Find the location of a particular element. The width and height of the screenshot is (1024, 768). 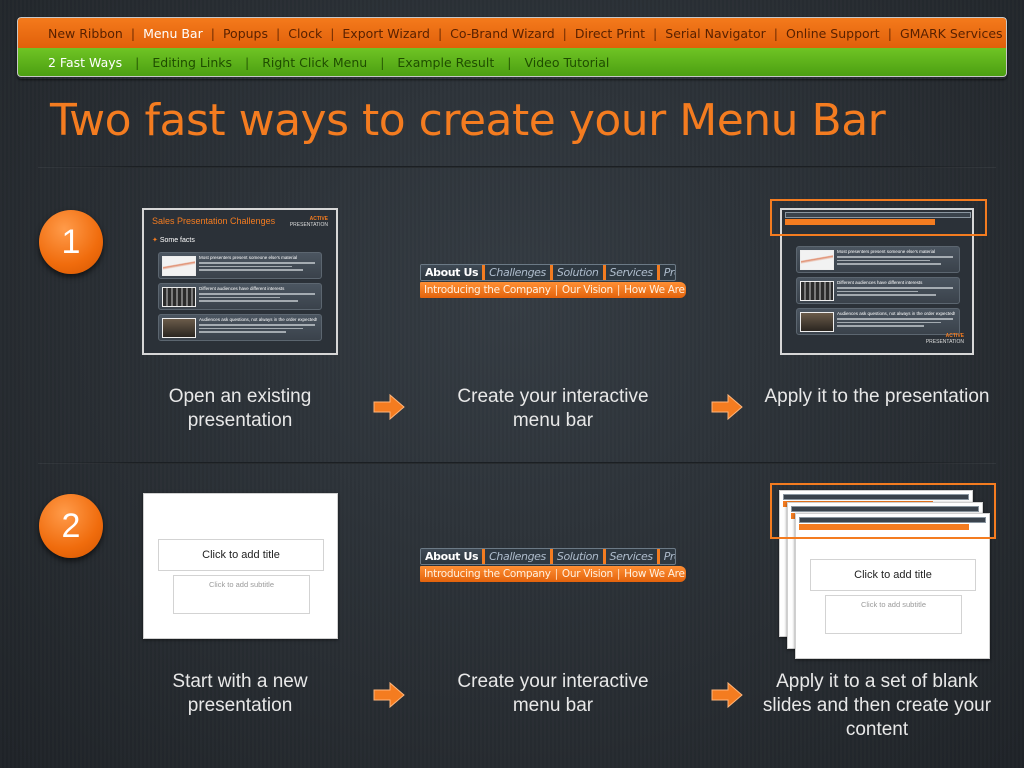

step-2-caption-start: Start with a new presentation is located at coordinates (240, 693).